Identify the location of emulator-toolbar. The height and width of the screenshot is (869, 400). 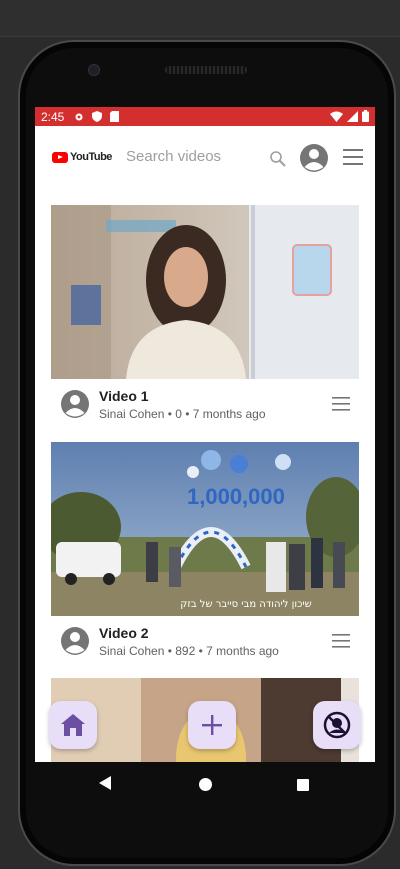
(200, 18).